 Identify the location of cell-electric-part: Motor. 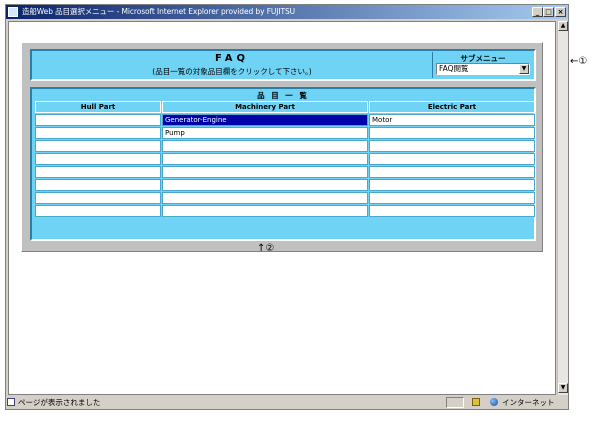
(452, 120).